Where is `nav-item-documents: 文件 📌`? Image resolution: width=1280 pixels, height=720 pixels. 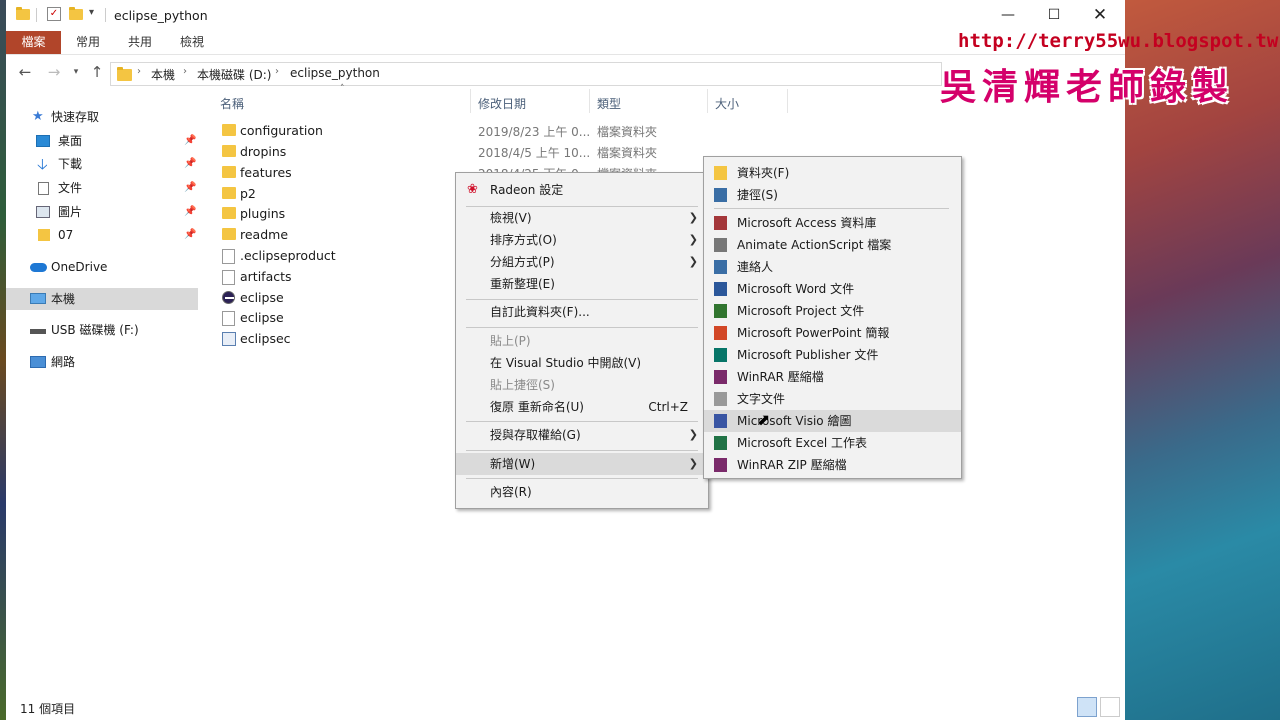
nav-item-documents: 文件 📌 is located at coordinates (102, 188).